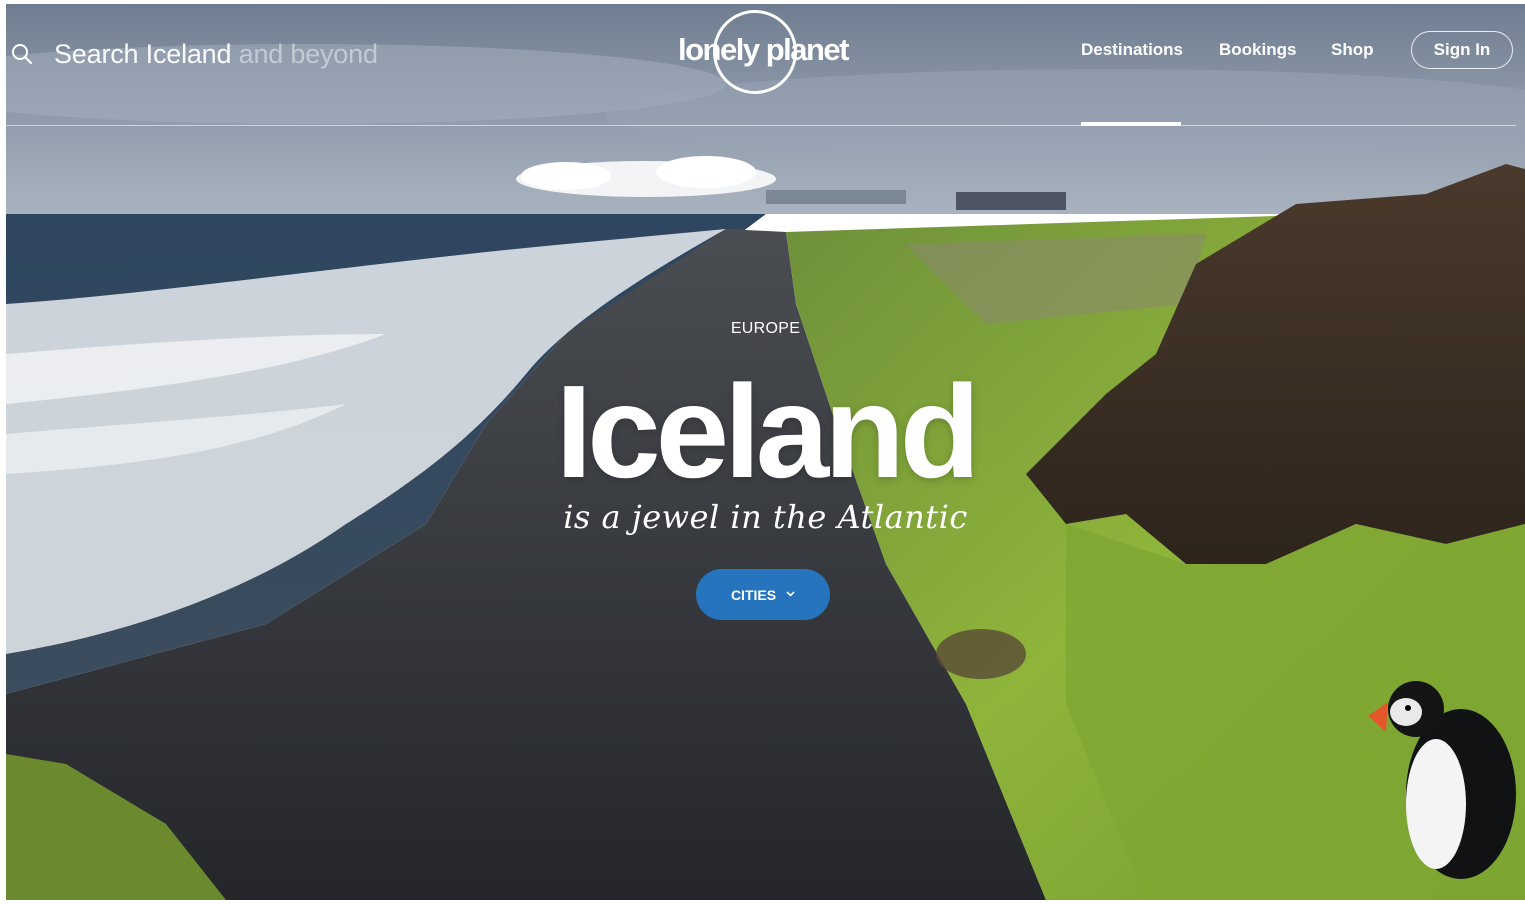 This screenshot has height=904, width=1525. What do you see at coordinates (1462, 50) in the screenshot?
I see `sign-in-button: Sign In` at bounding box center [1462, 50].